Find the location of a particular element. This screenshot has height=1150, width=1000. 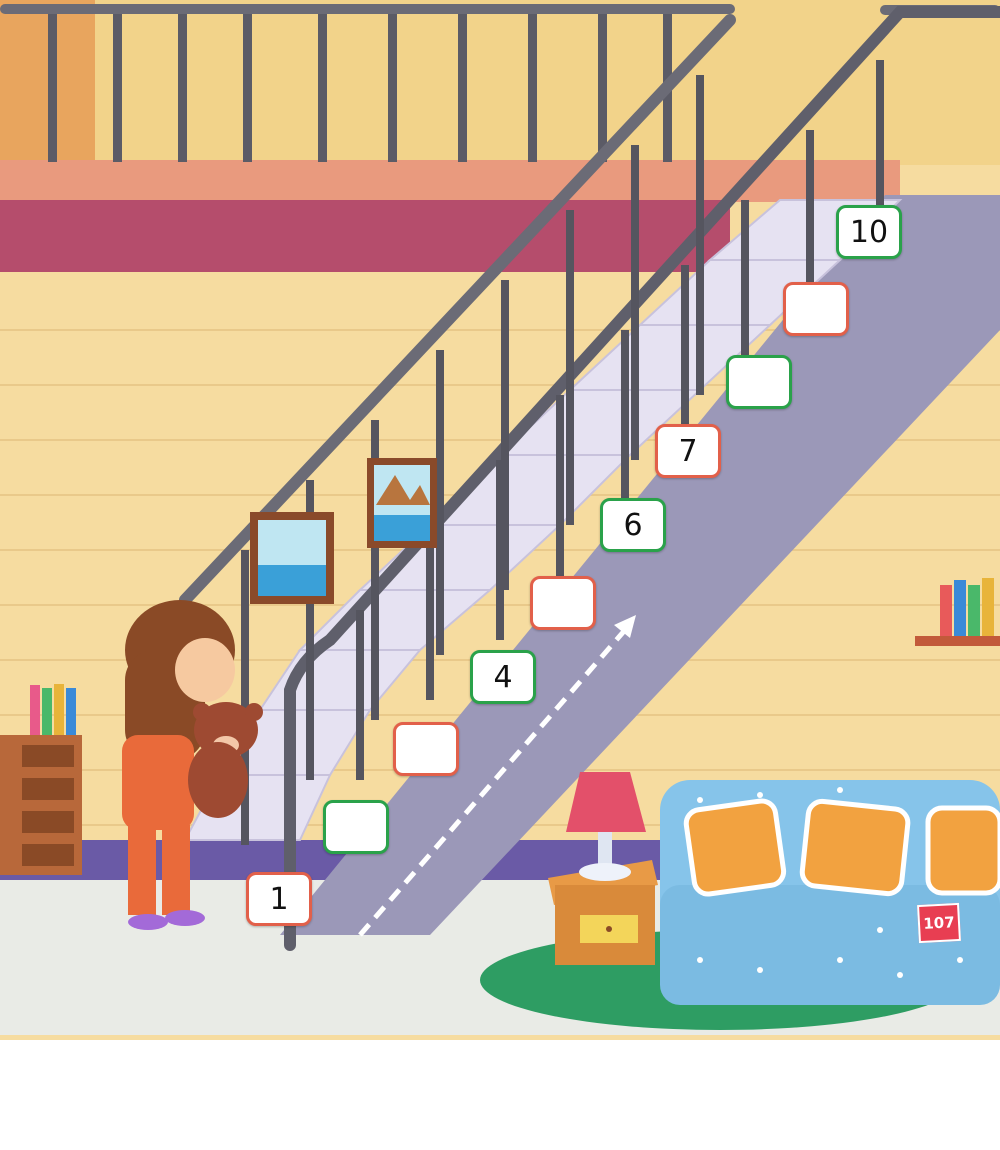

page-number-badge: 107 is located at coordinates (939, 923).